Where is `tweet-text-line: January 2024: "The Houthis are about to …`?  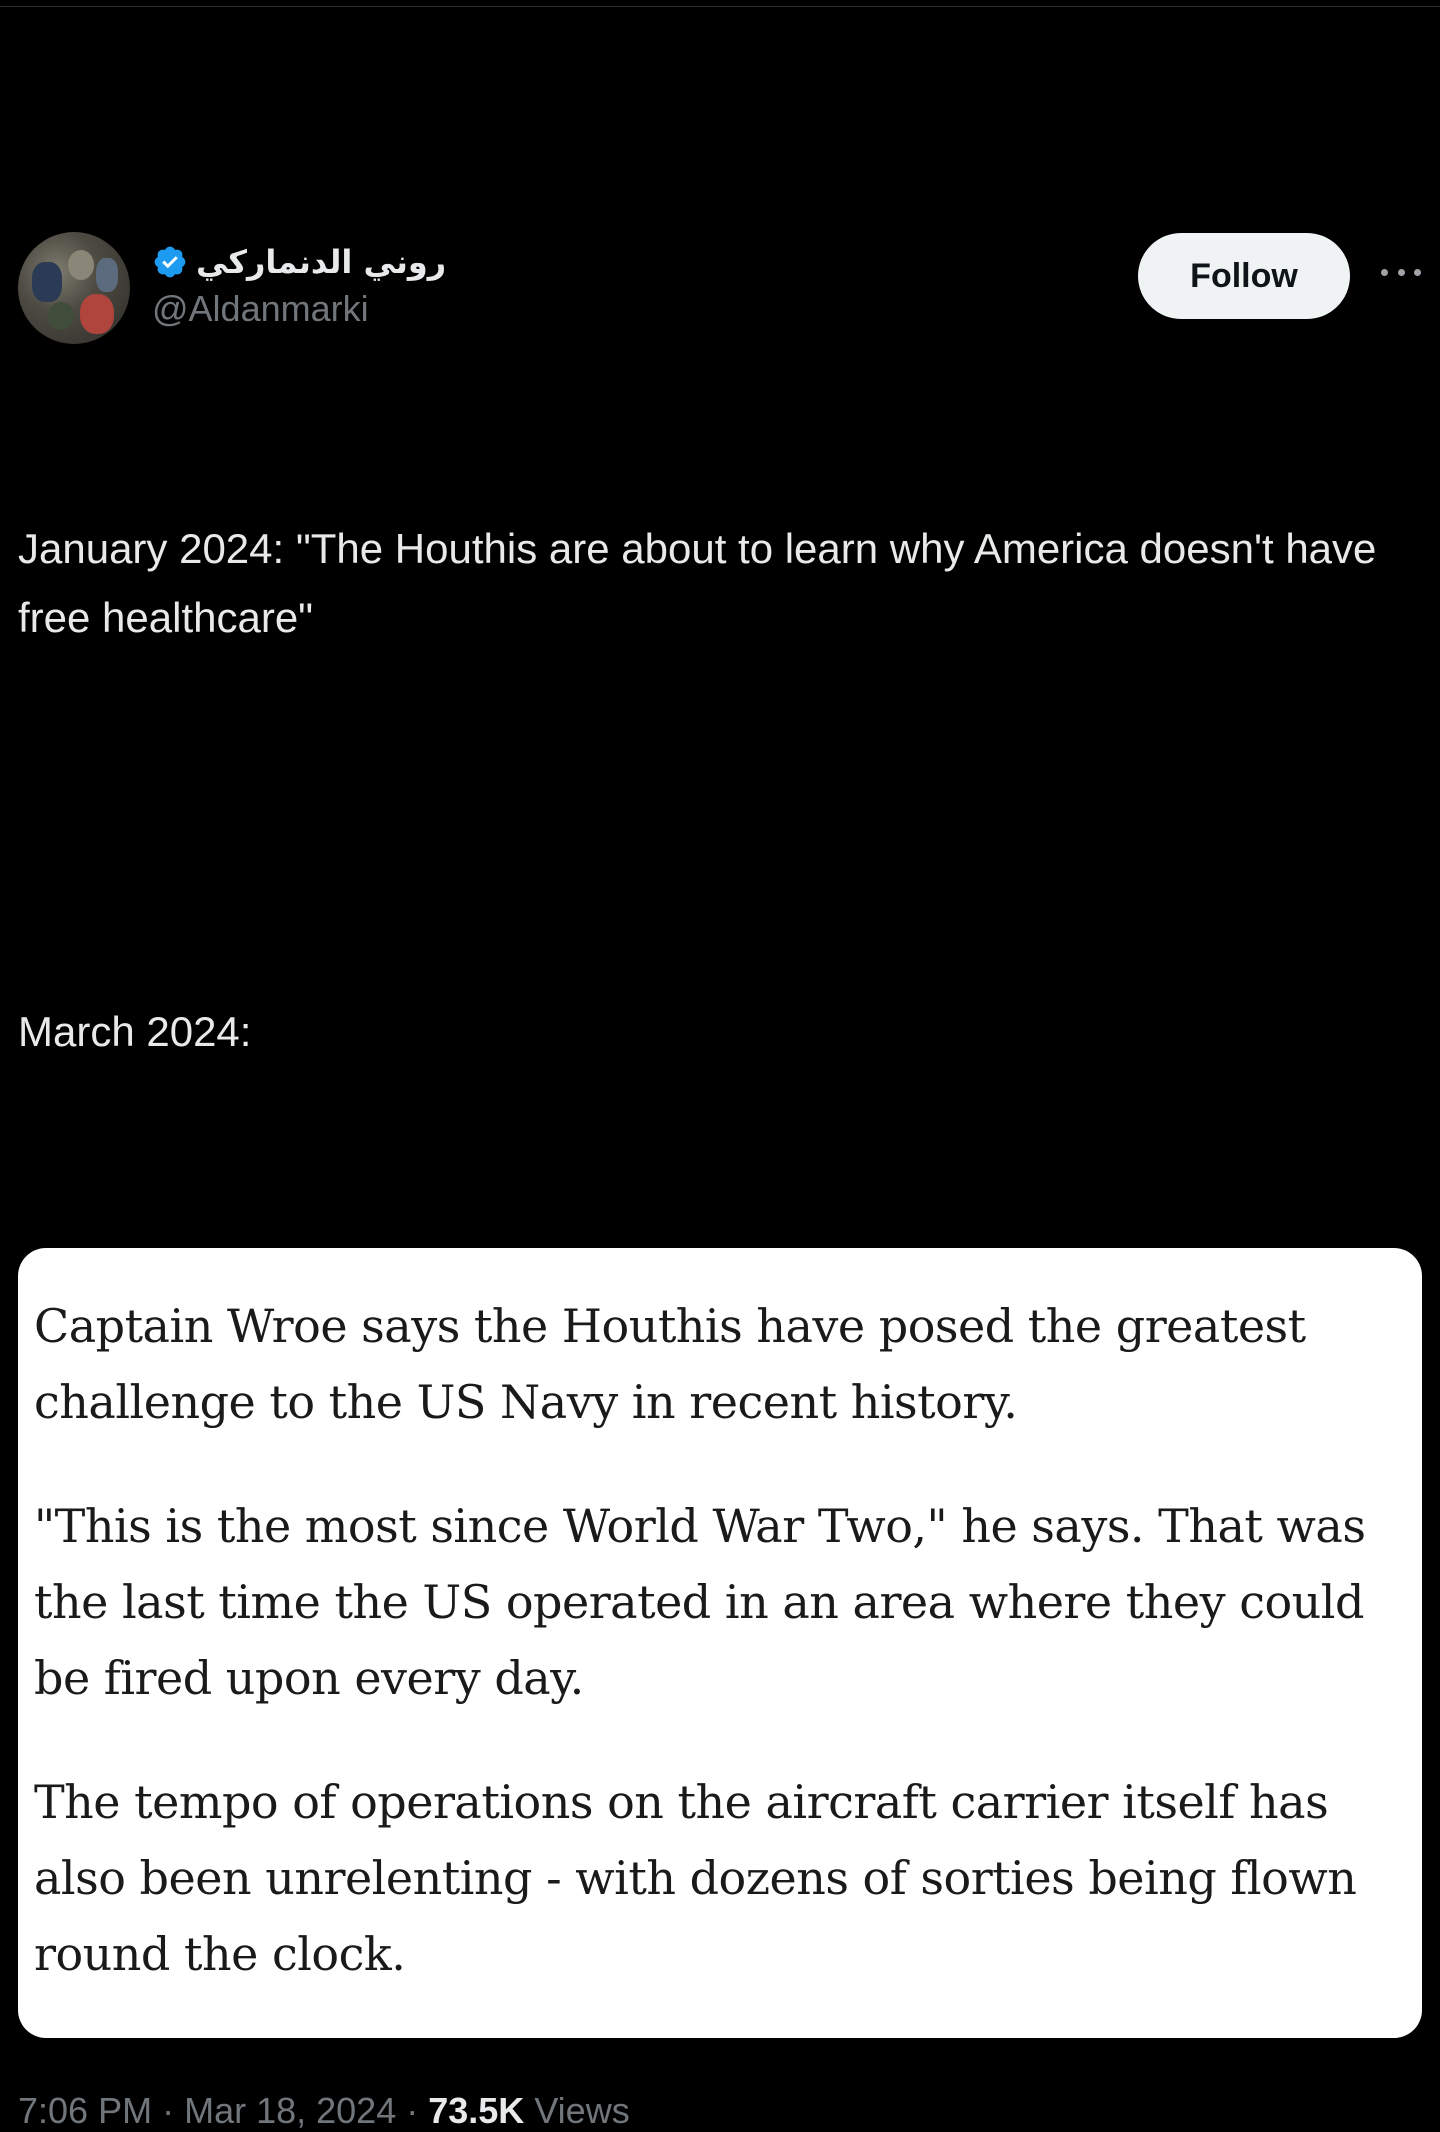
tweet-text-line: January 2024: "The Houthis are about to … is located at coordinates (703, 583).